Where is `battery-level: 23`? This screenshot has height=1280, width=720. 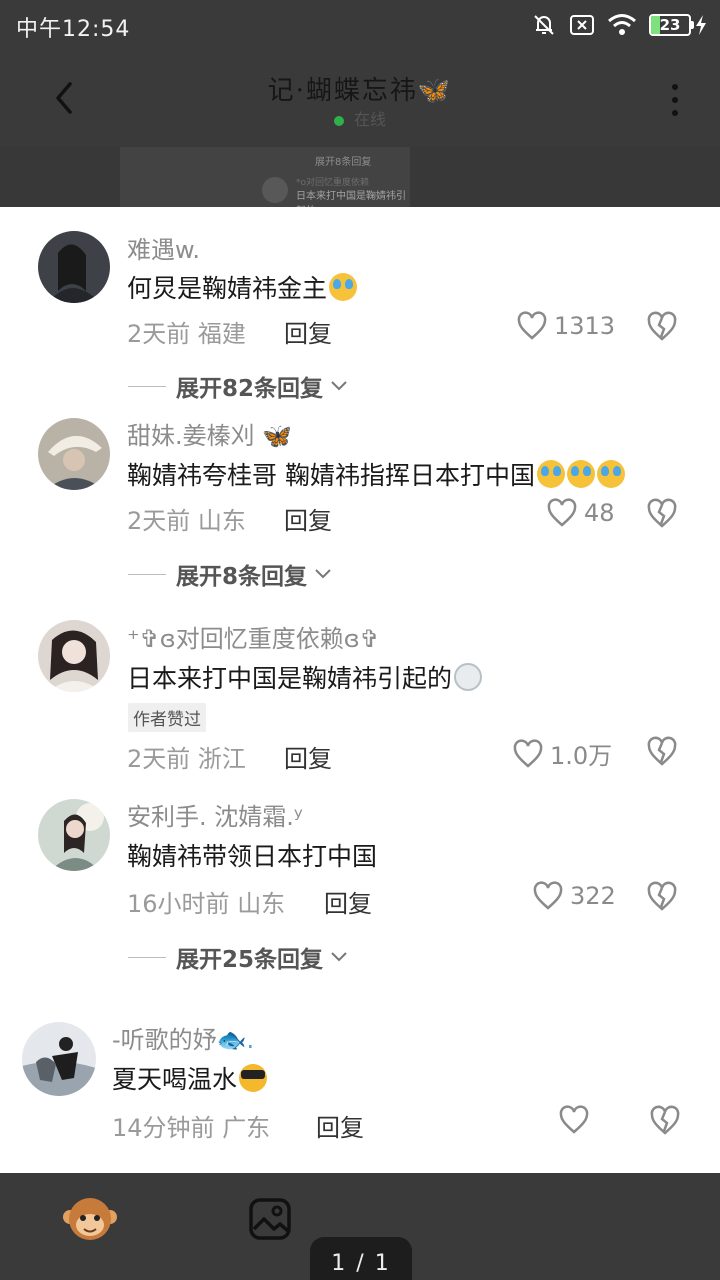 battery-level: 23 is located at coordinates (670, 25).